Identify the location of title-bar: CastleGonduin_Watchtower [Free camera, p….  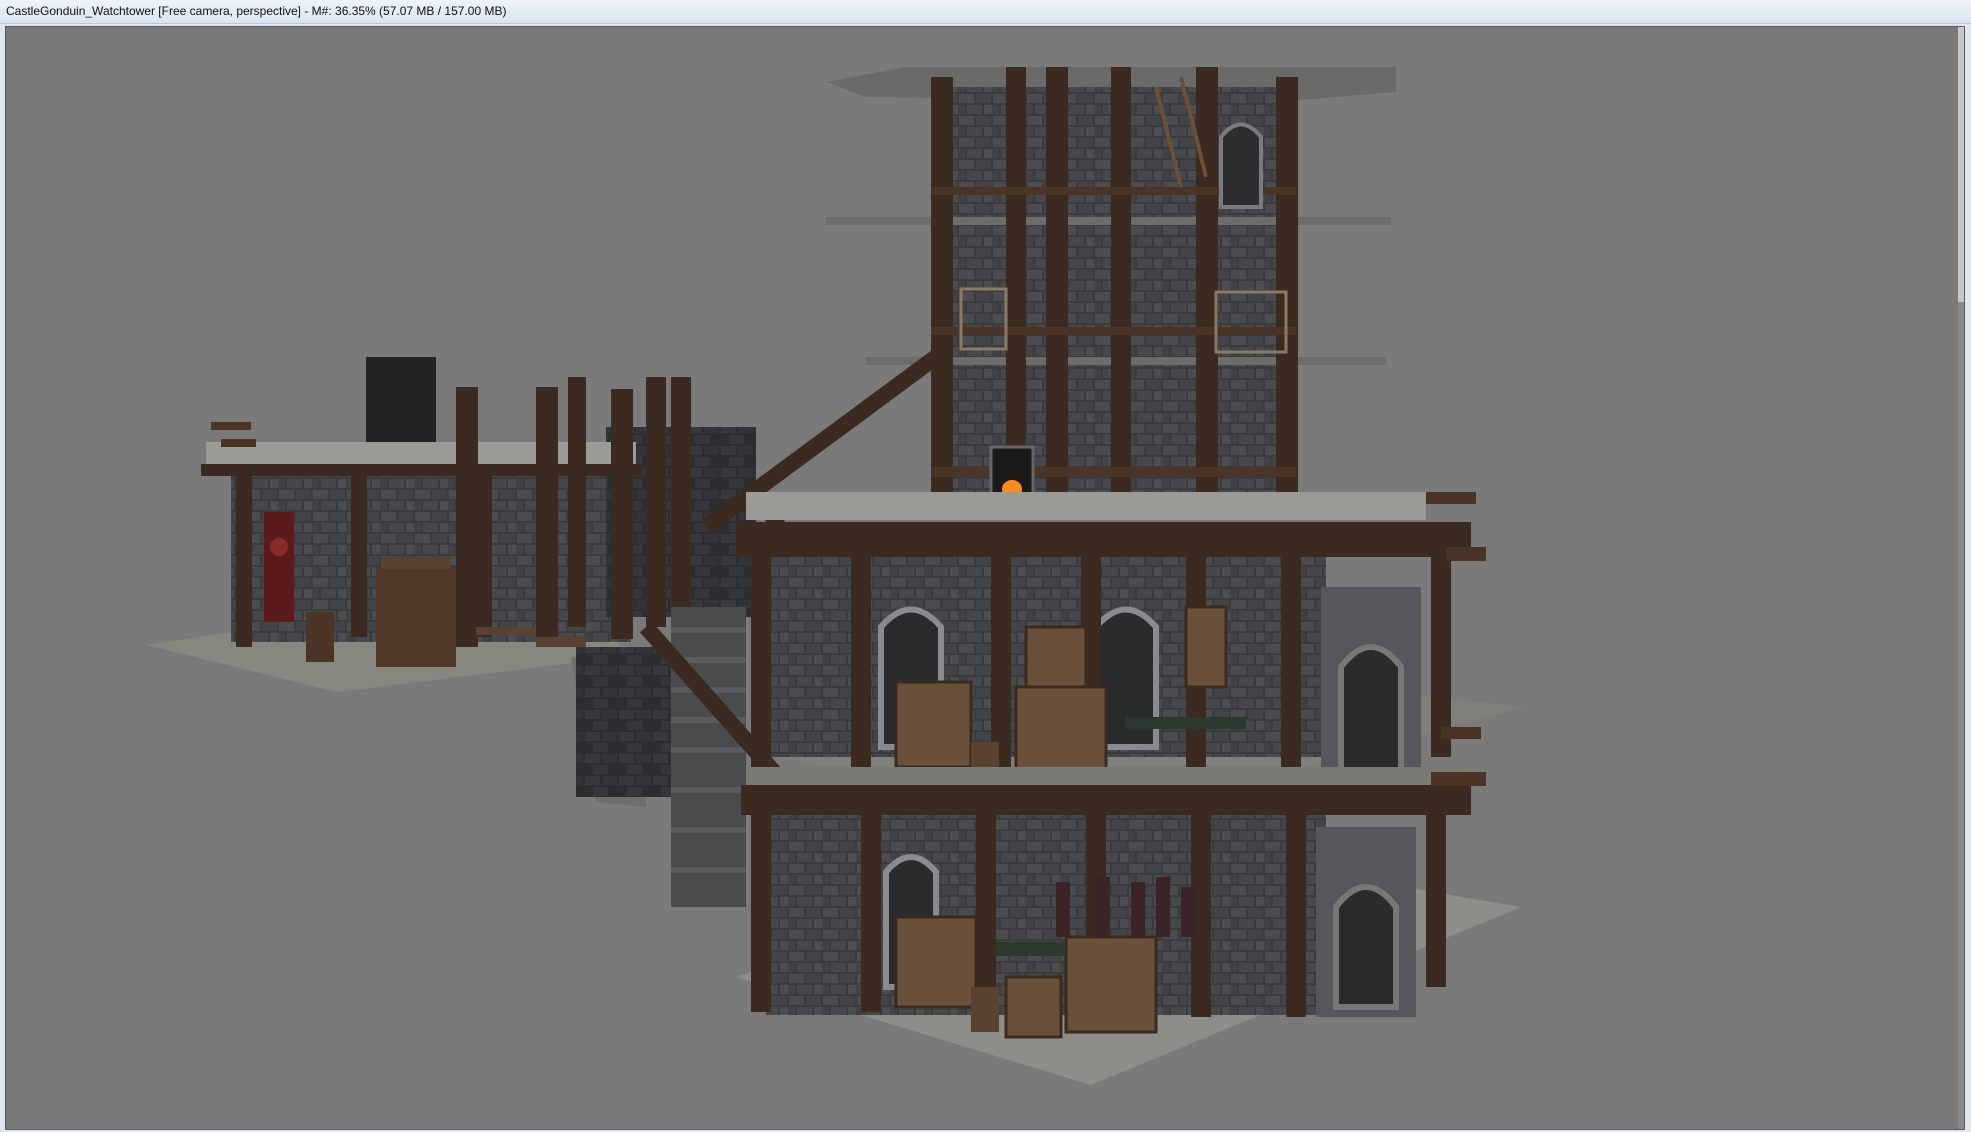
(985, 12).